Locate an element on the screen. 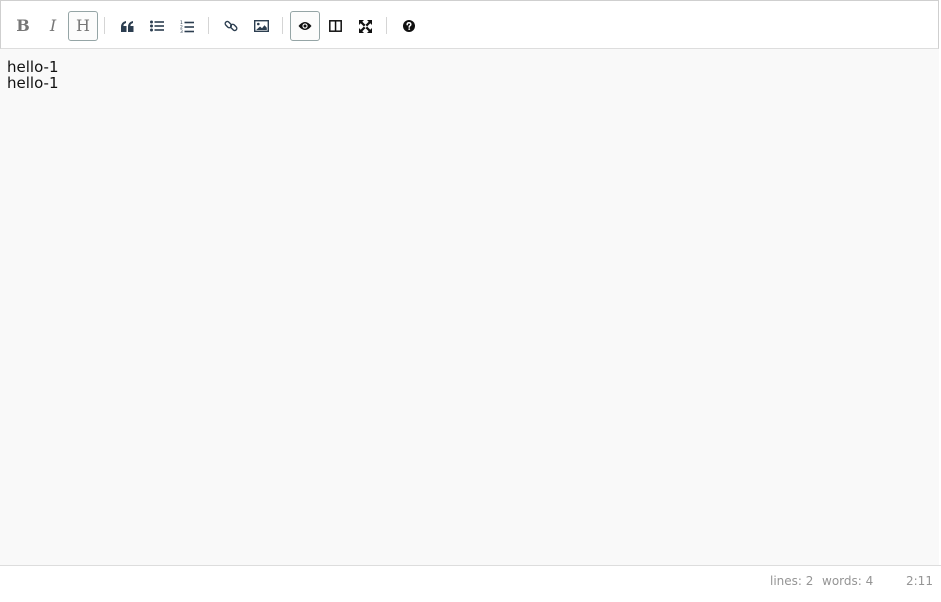  bold-icon: B is located at coordinates (23, 25).